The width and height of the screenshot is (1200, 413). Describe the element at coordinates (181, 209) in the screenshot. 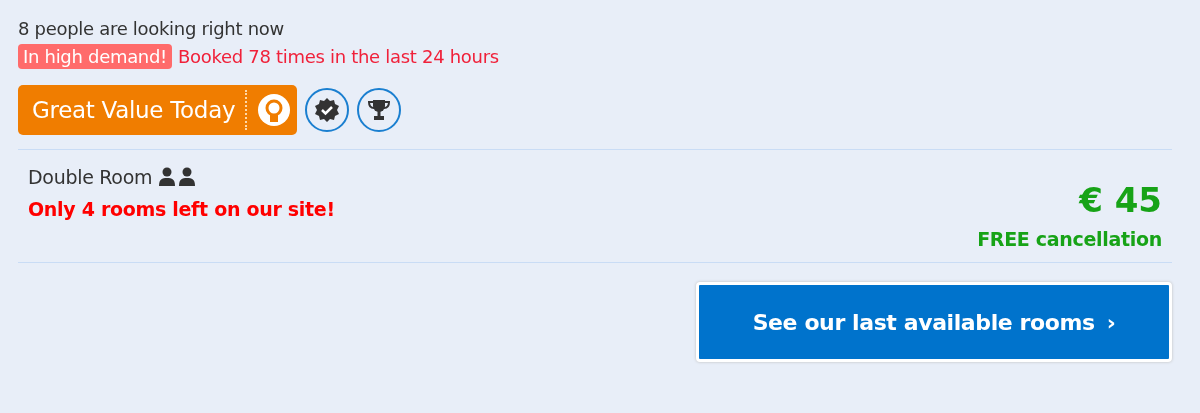

I see `availability-warning: Only 4 rooms left on our site!` at that location.